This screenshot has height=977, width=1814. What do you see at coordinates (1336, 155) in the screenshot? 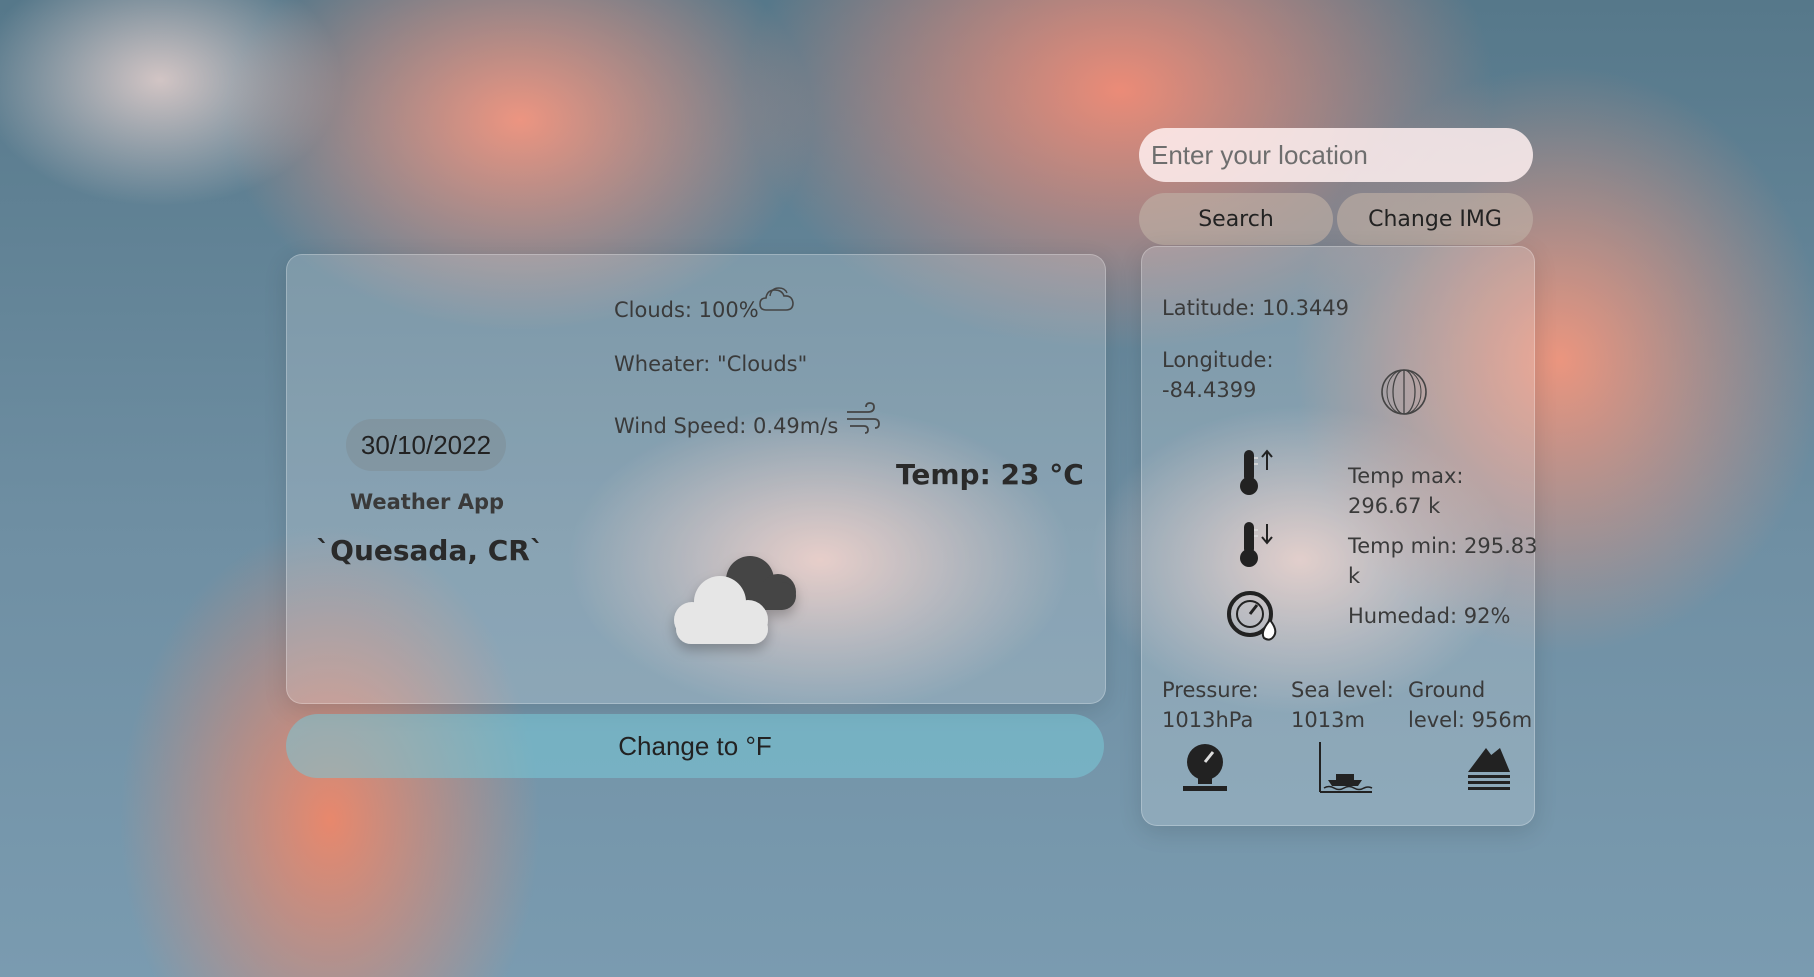
I see `location-search-input` at bounding box center [1336, 155].